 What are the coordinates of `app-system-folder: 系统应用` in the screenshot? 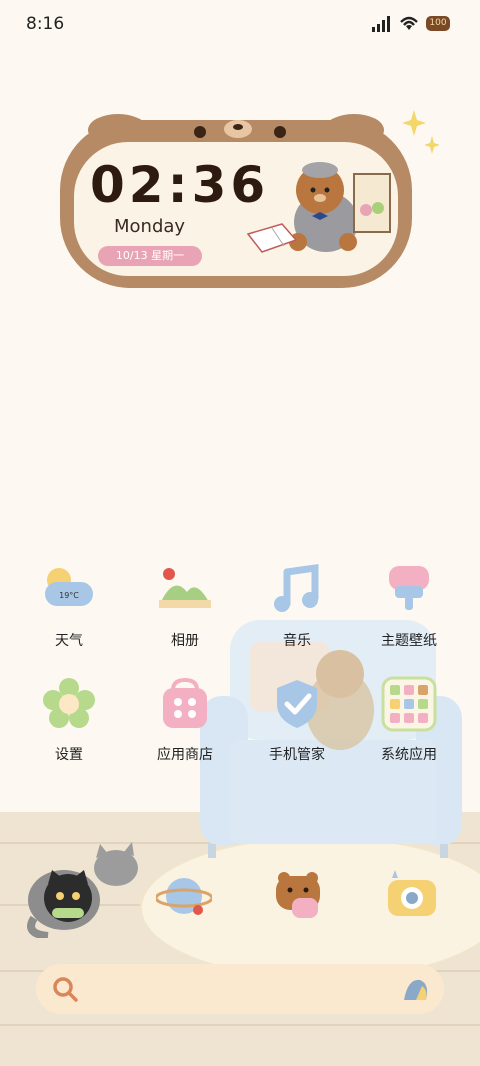 It's located at (409, 720).